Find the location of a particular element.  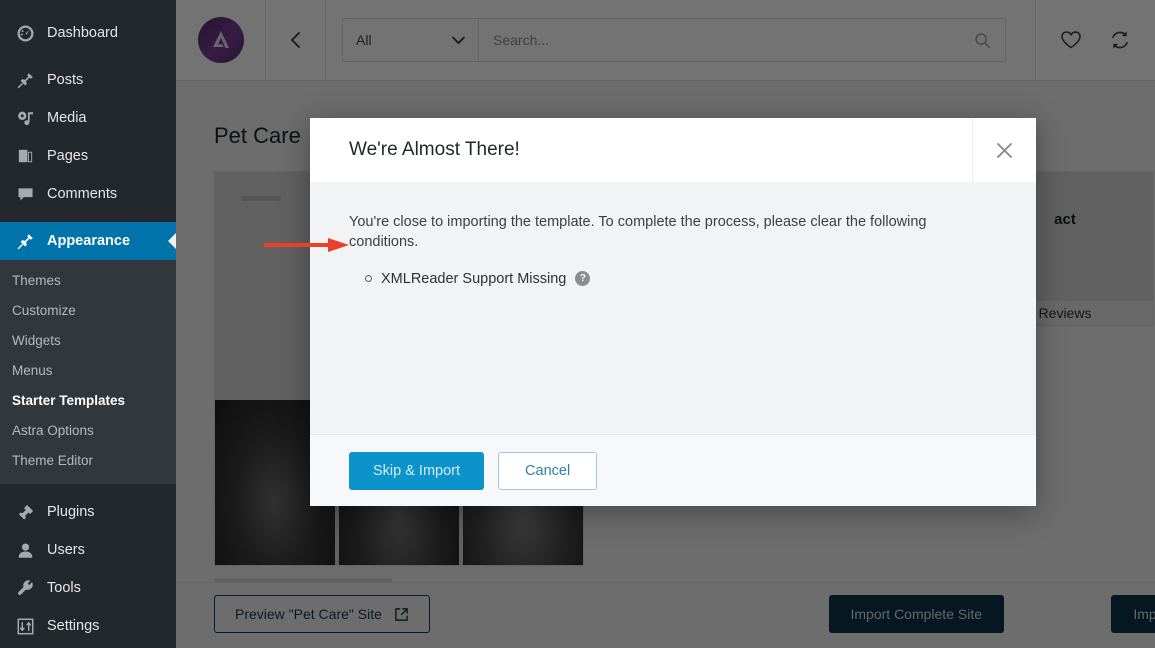

close-x-glyph is located at coordinates (1004, 150).